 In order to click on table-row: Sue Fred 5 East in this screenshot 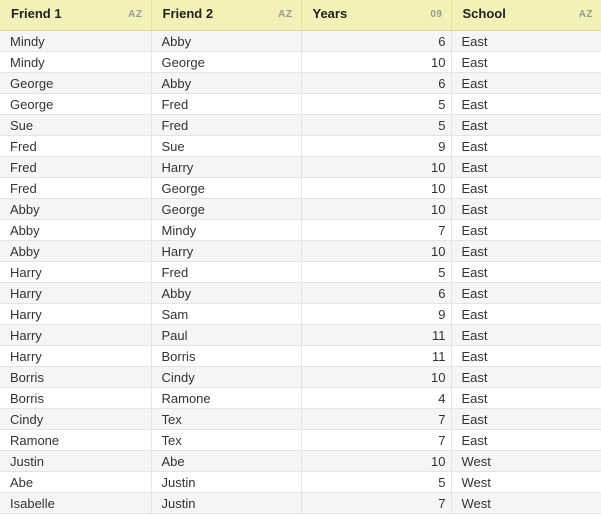, I will do `click(300, 125)`.